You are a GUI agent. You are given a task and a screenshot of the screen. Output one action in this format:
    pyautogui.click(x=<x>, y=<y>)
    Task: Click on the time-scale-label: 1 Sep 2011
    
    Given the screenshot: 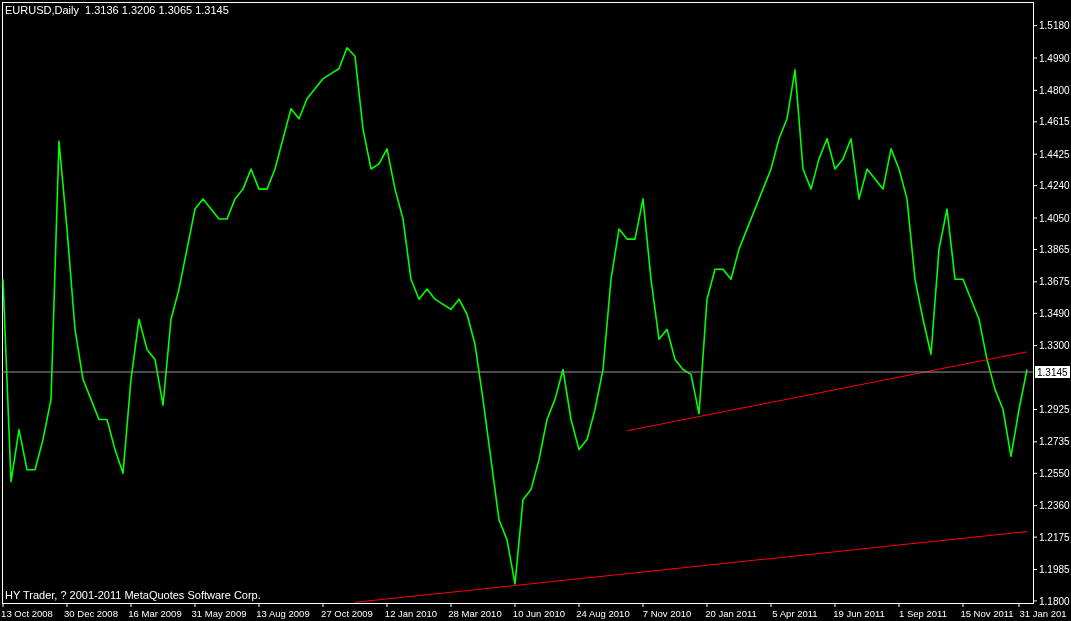 What is the action you would take?
    pyautogui.click(x=923, y=613)
    